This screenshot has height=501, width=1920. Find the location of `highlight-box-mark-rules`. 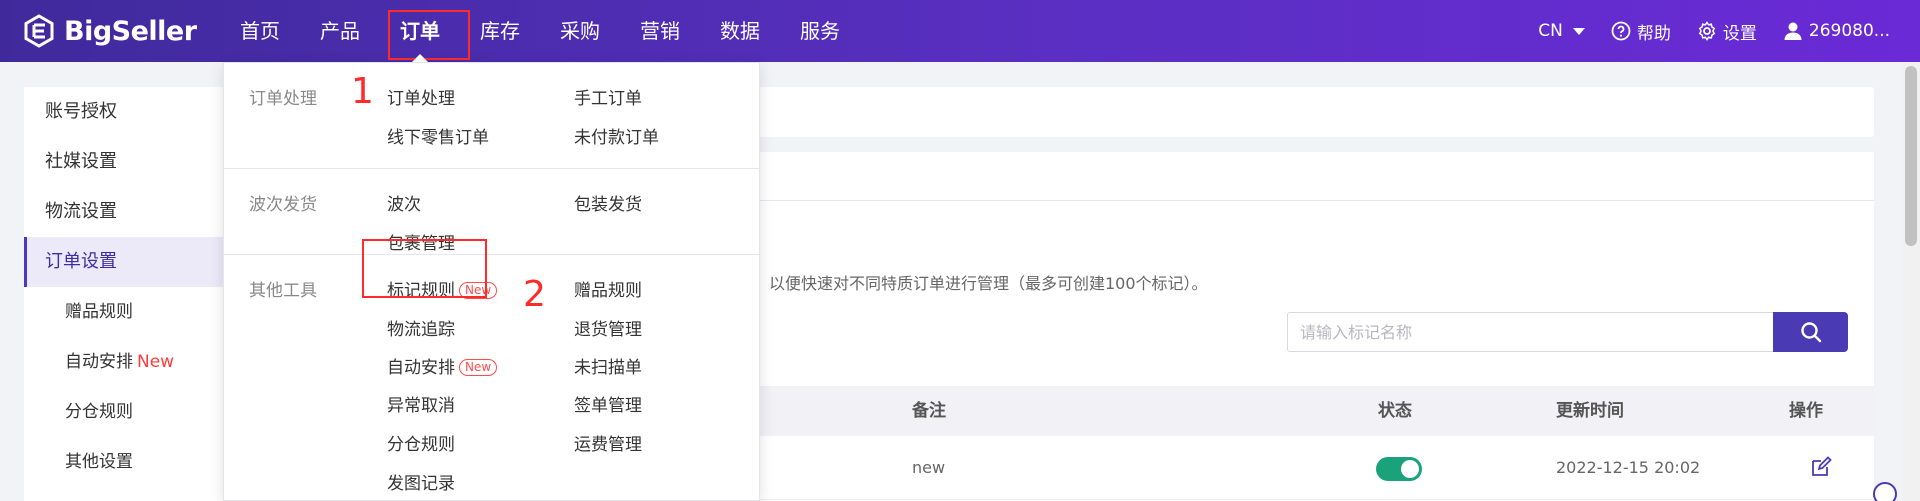

highlight-box-mark-rules is located at coordinates (424, 268).